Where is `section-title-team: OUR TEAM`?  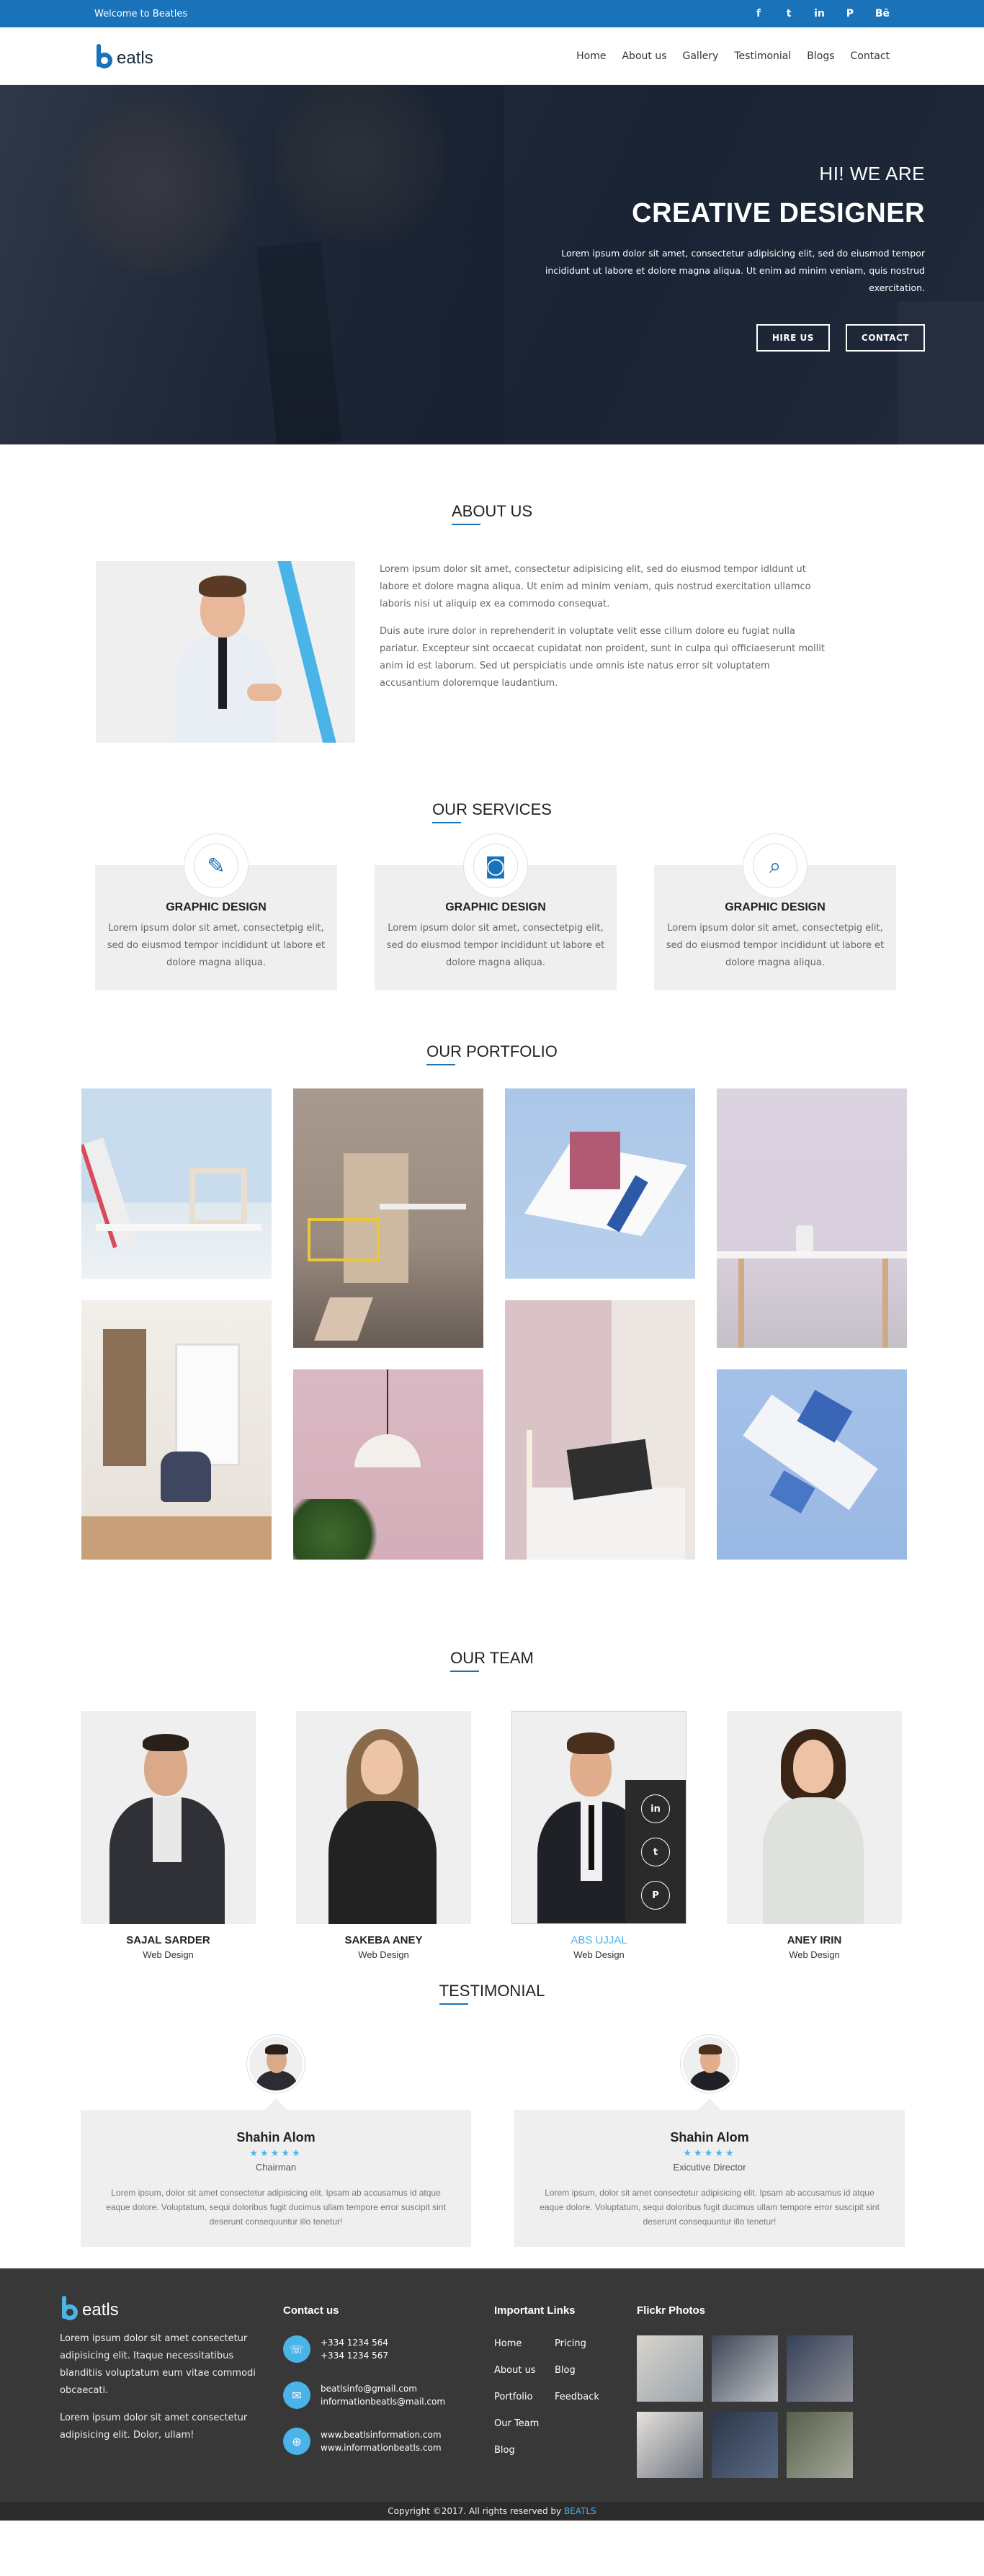 section-title-team: OUR TEAM is located at coordinates (492, 1660).